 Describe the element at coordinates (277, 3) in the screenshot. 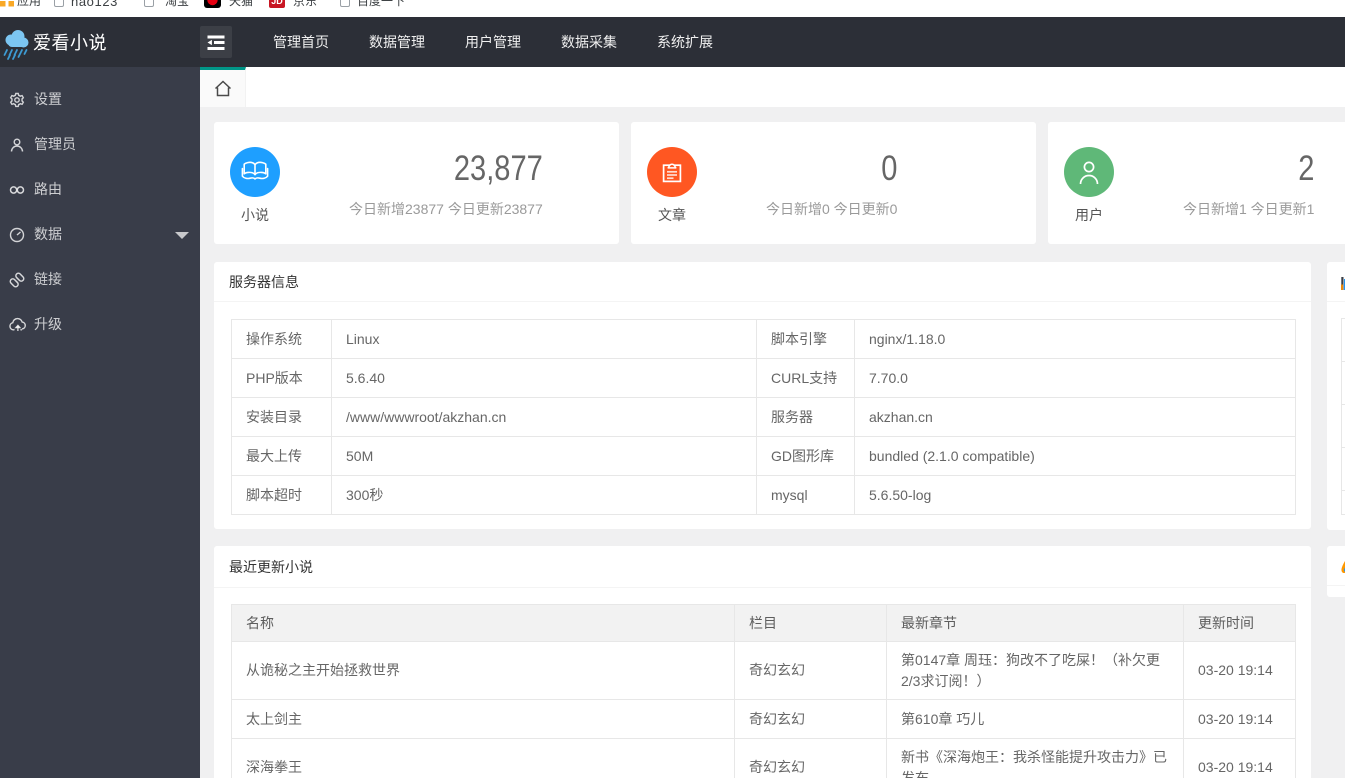

I see `svg-text: JD` at that location.